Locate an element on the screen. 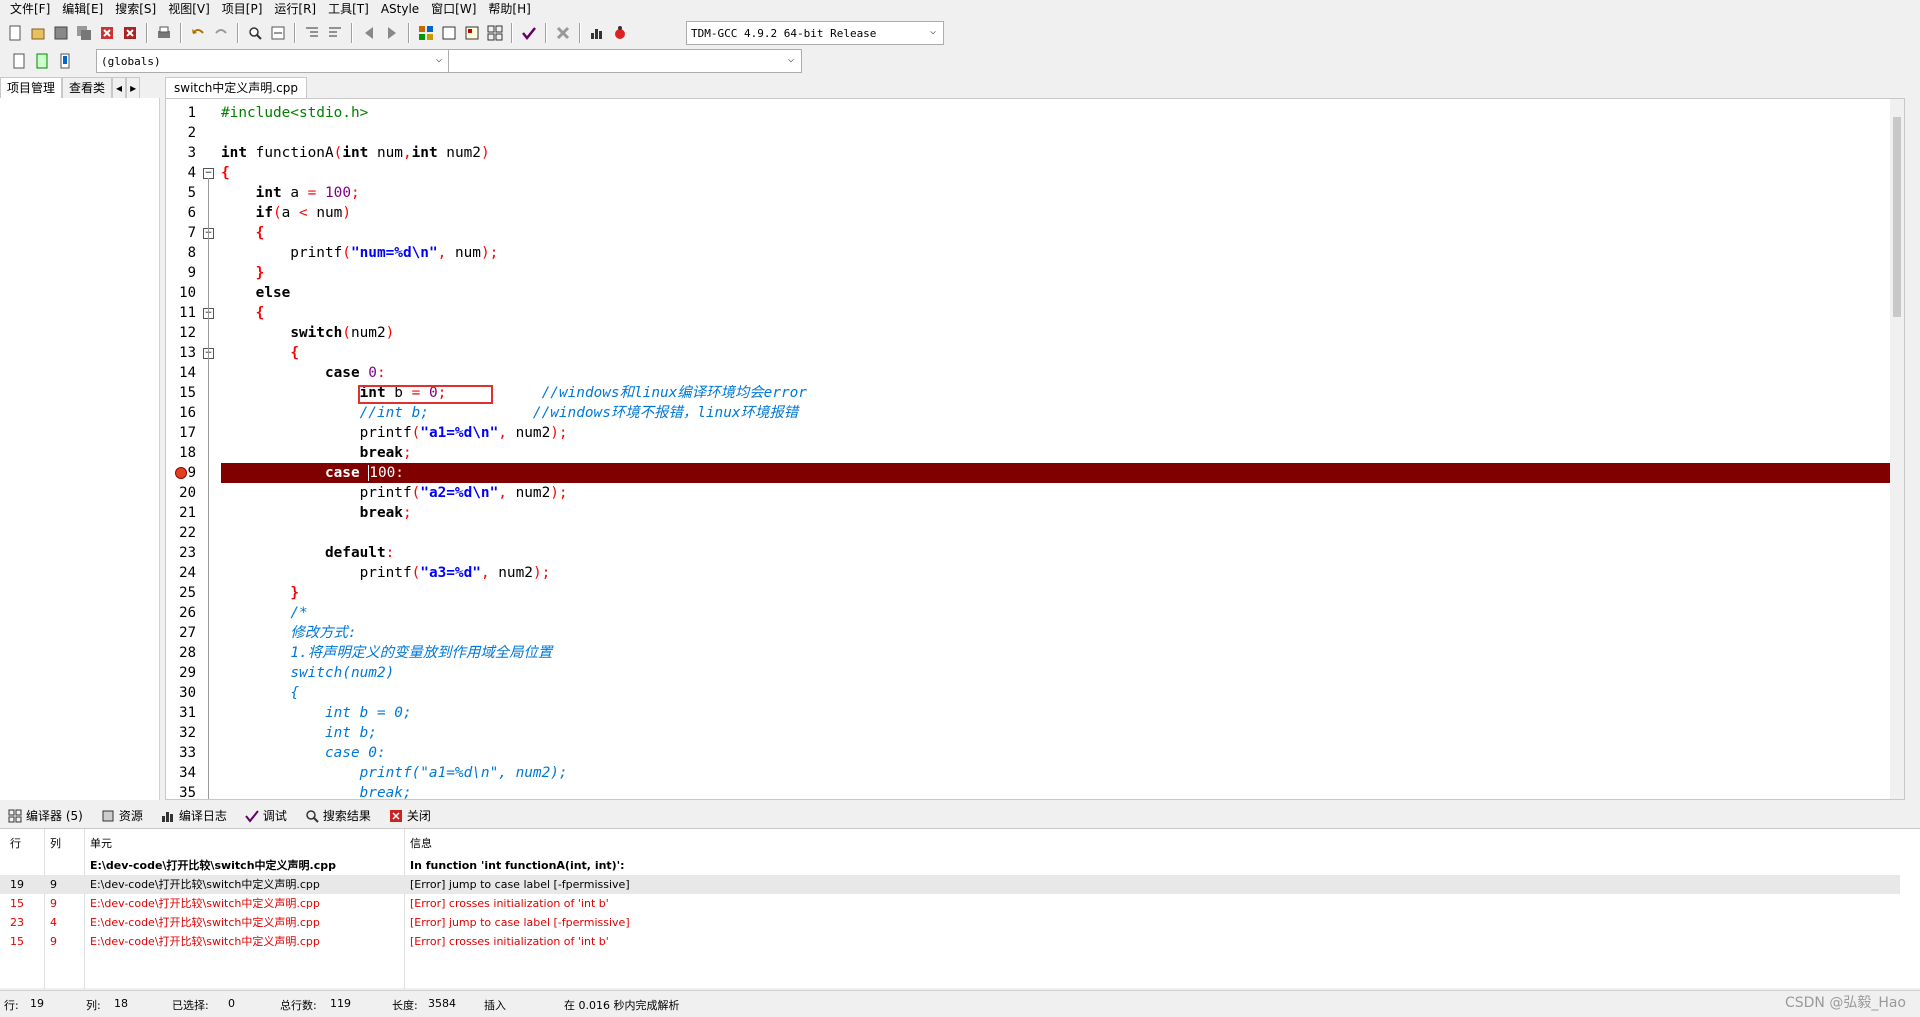  menu-file: 文件[F] is located at coordinates (30, 9).